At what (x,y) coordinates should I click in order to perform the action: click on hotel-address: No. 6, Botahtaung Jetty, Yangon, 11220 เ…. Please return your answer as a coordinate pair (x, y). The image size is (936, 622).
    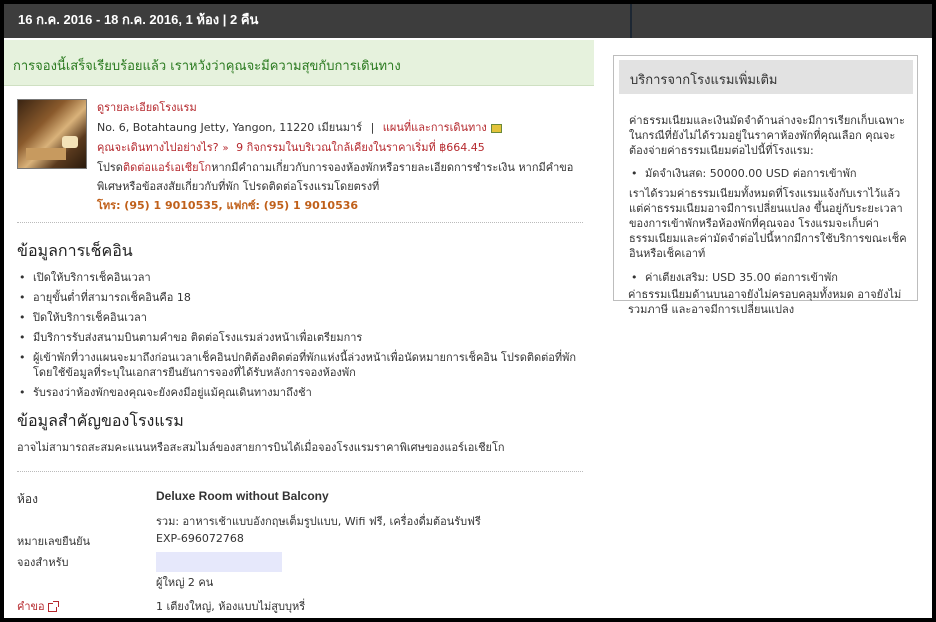
    Looking at the image, I should click on (230, 127).